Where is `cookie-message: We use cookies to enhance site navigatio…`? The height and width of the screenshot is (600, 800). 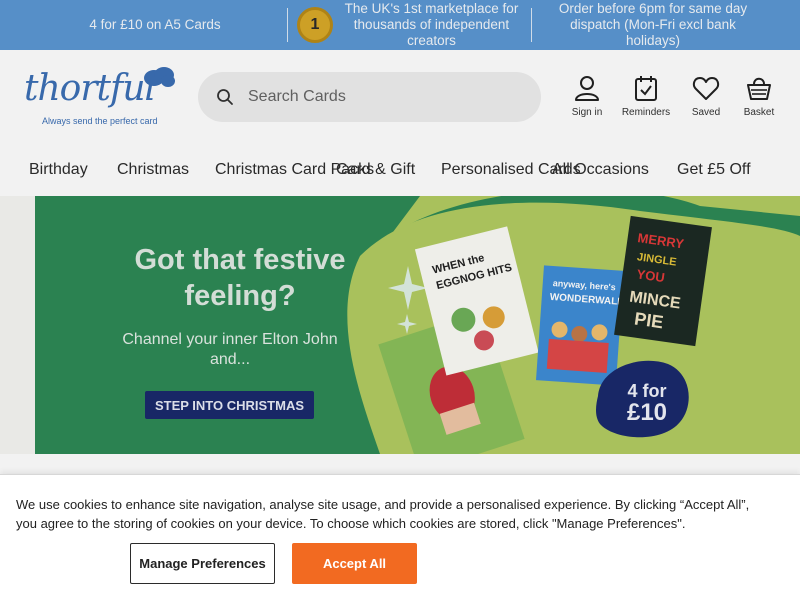
cookie-message: We use cookies to enhance site navigatio… is located at coordinates (383, 514).